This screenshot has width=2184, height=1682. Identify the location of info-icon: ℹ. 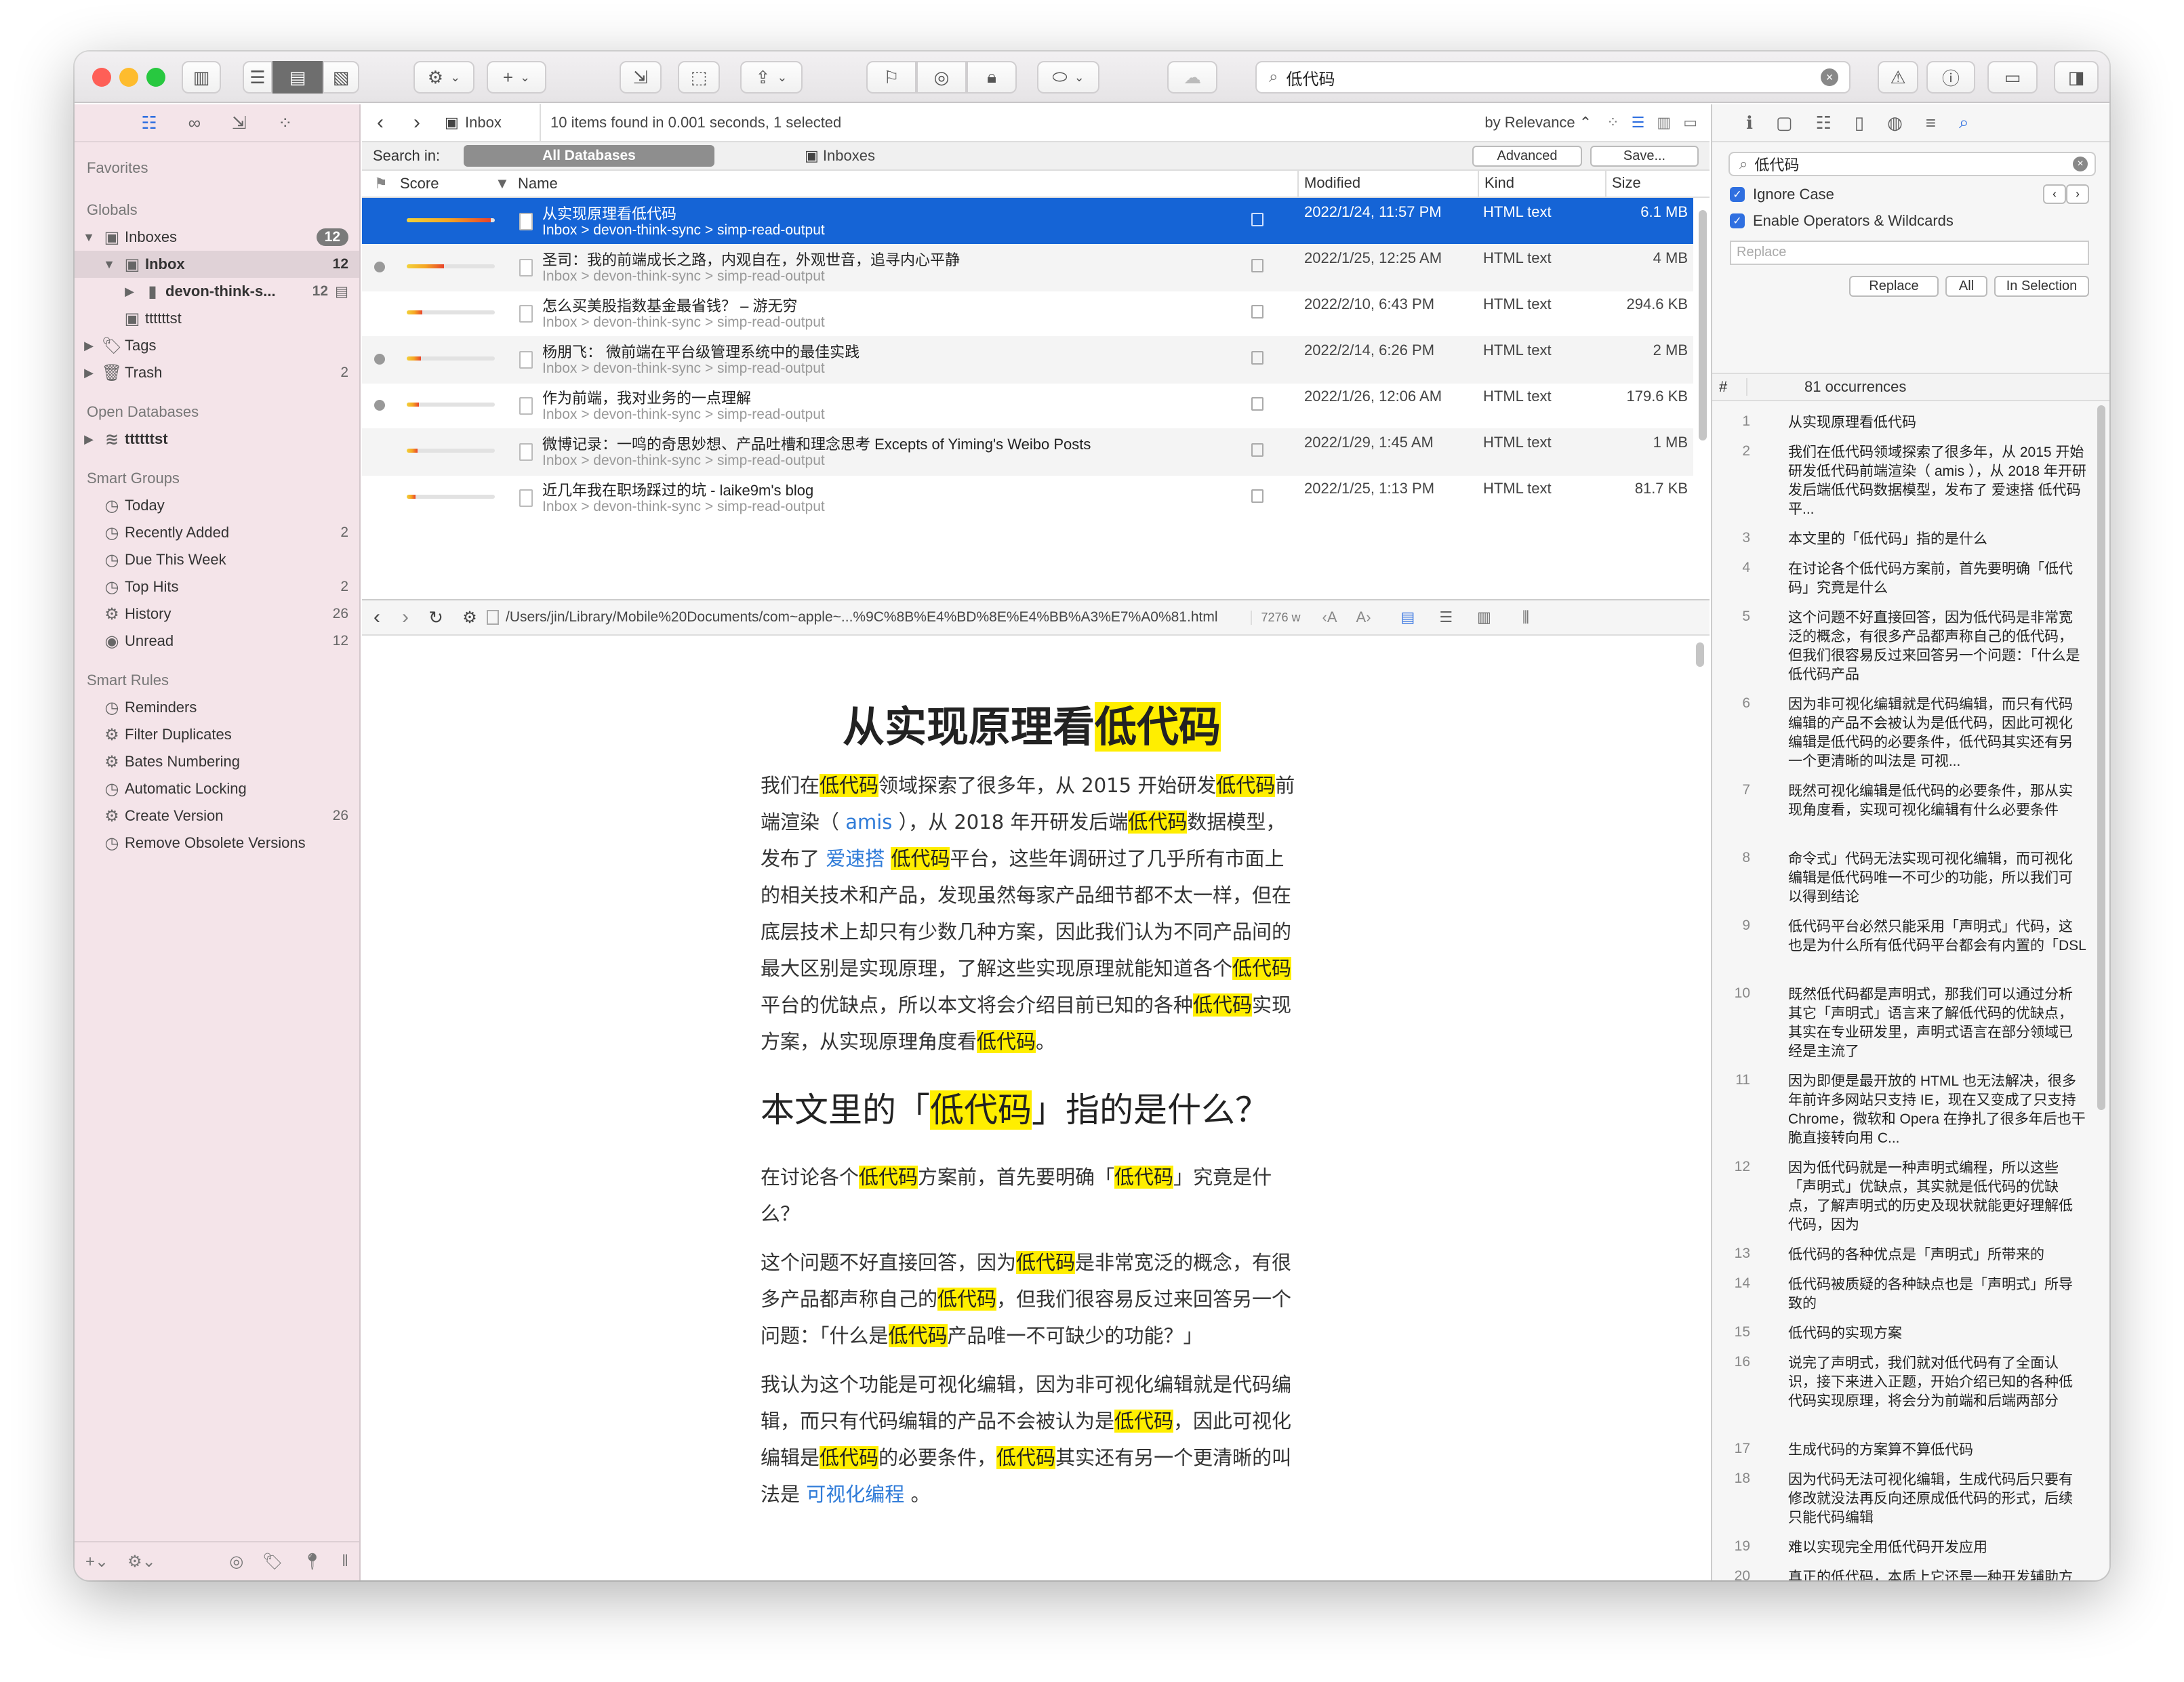
(1749, 123).